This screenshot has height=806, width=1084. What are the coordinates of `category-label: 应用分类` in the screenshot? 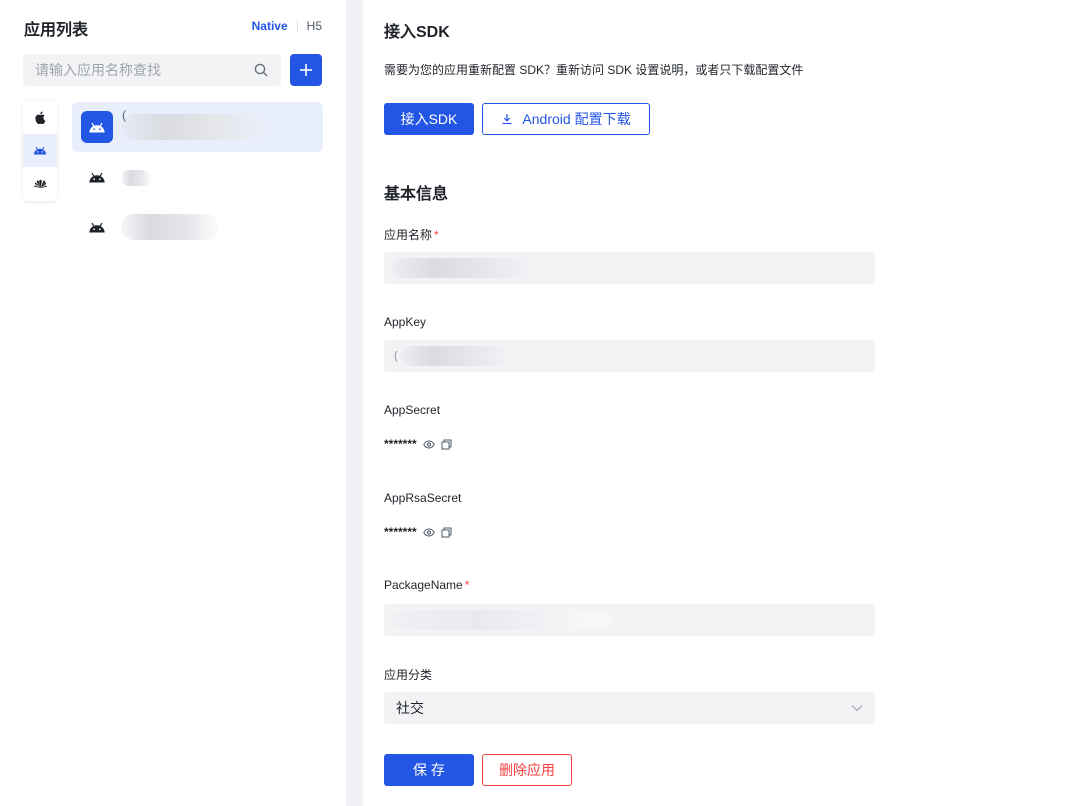 It's located at (408, 675).